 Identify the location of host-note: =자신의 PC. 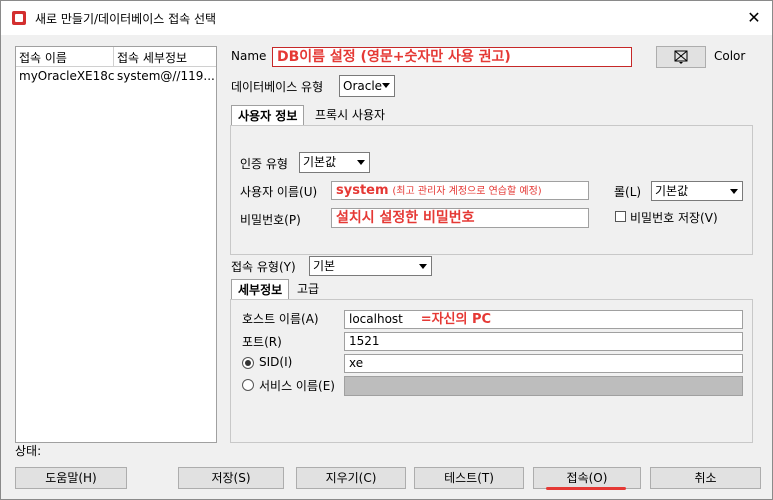
(456, 319).